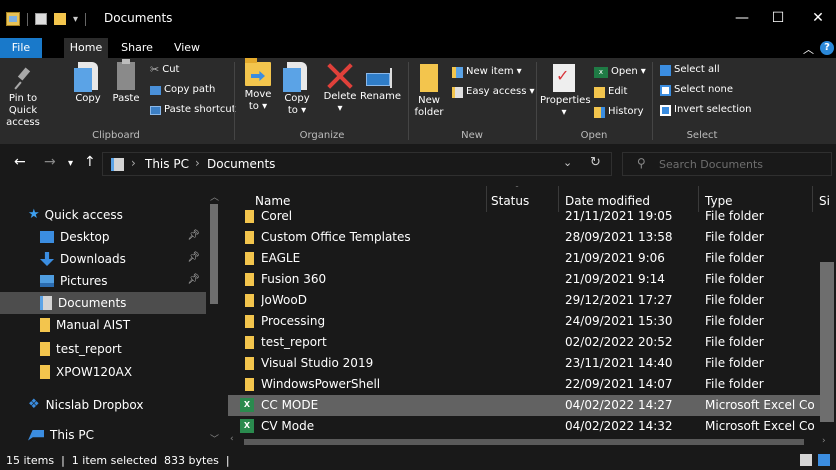 The image size is (836, 470). What do you see at coordinates (70, 164) in the screenshot?
I see `recent-locations-chevron-icon: ▾` at bounding box center [70, 164].